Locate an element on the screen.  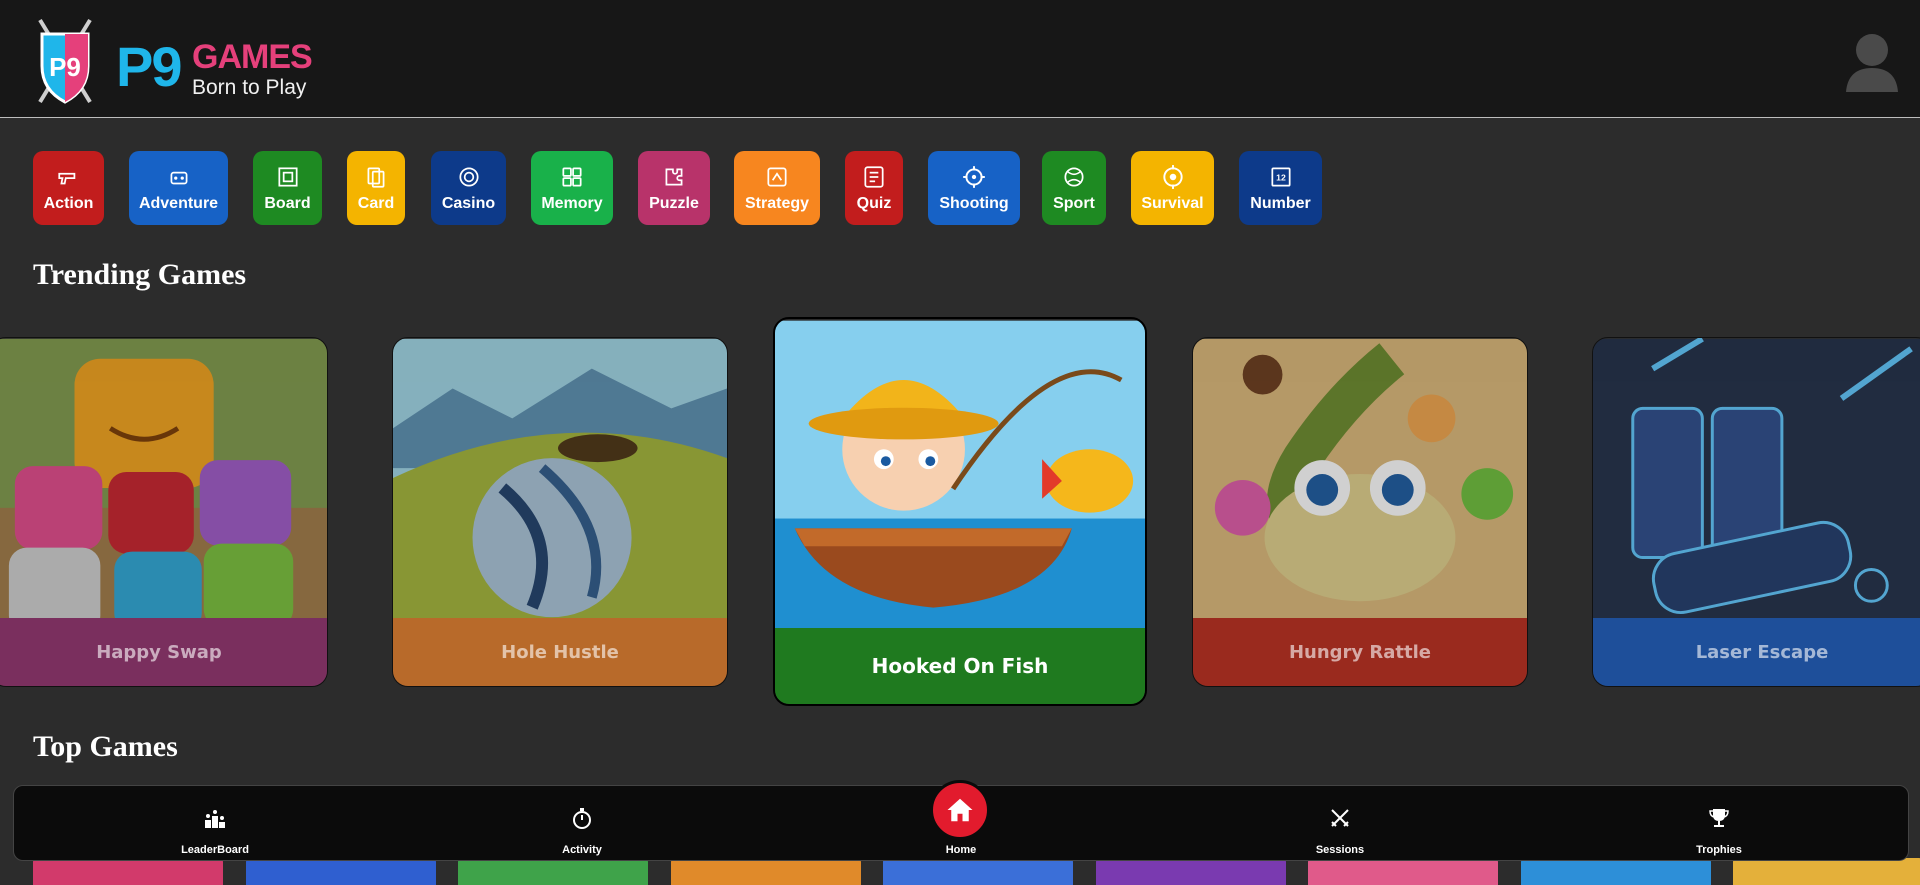
svg-text: P9 is located at coordinates (65, 67).